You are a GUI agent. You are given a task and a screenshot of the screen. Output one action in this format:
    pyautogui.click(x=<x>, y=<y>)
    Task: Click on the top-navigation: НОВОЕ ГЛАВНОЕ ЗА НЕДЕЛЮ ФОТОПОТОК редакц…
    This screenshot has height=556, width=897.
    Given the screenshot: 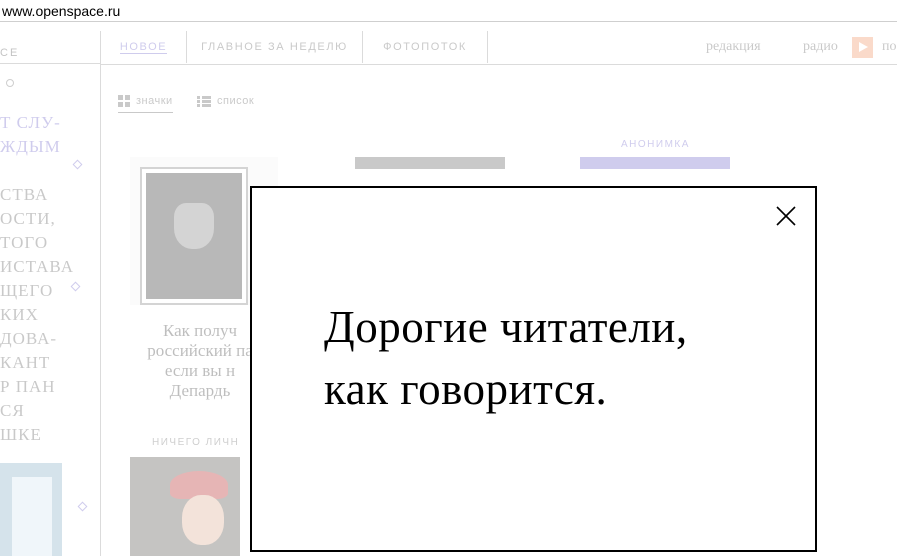 What is the action you would take?
    pyautogui.click(x=499, y=48)
    